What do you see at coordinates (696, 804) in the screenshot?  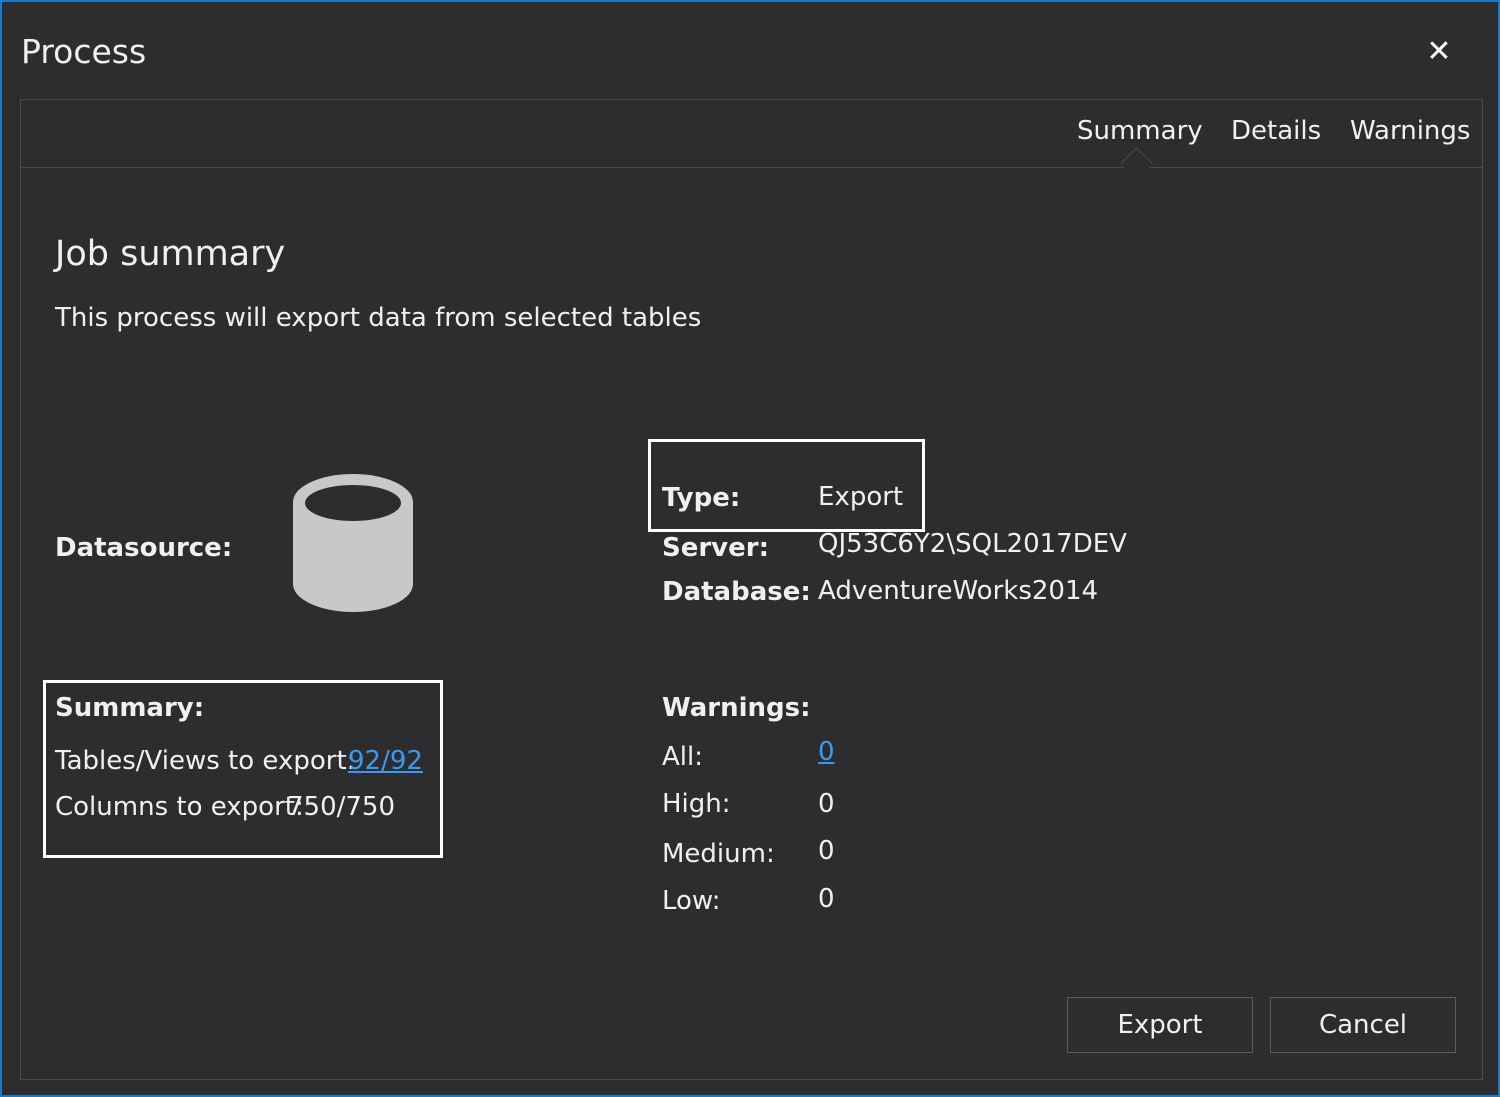 I see `warnings-high-label: High:` at bounding box center [696, 804].